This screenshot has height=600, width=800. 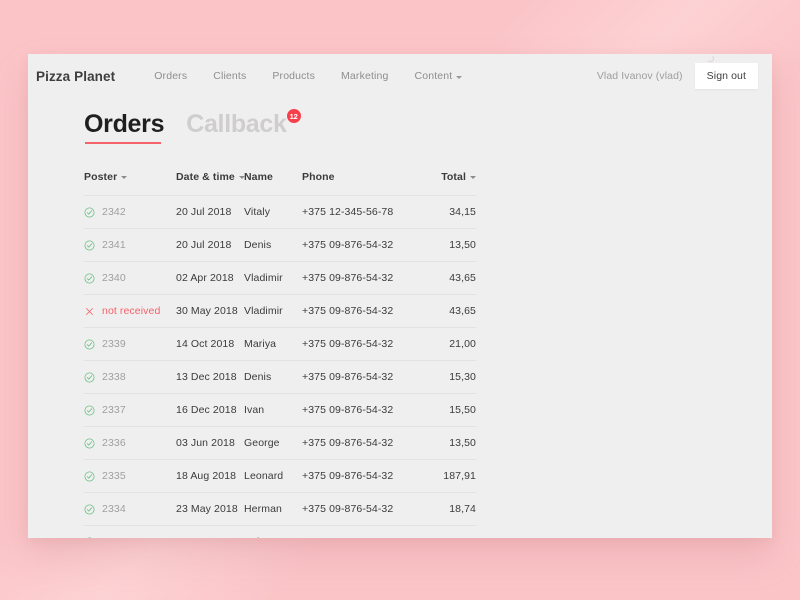 What do you see at coordinates (210, 183) in the screenshot?
I see `column-header-date: Date & time` at bounding box center [210, 183].